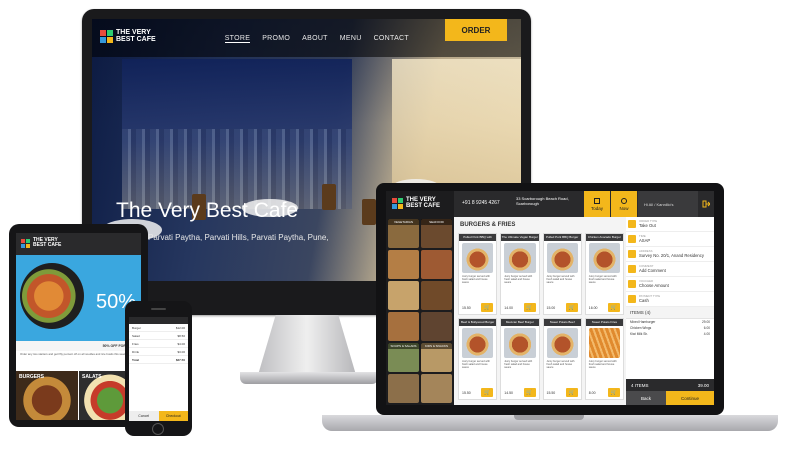 Image resolution: width=800 pixels, height=463 pixels. I want to click on pos-logo: THE VERY BEST CAFE, so click(420, 204).